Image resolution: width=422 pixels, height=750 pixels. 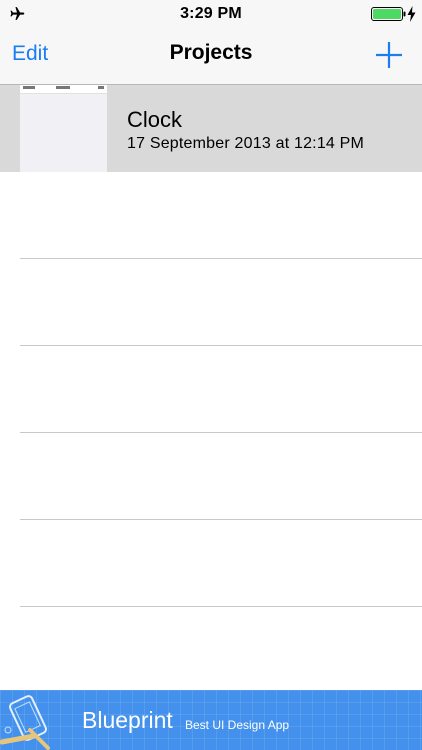 What do you see at coordinates (237, 725) in the screenshot?
I see `banner-subtitle: Best UI Design App` at bounding box center [237, 725].